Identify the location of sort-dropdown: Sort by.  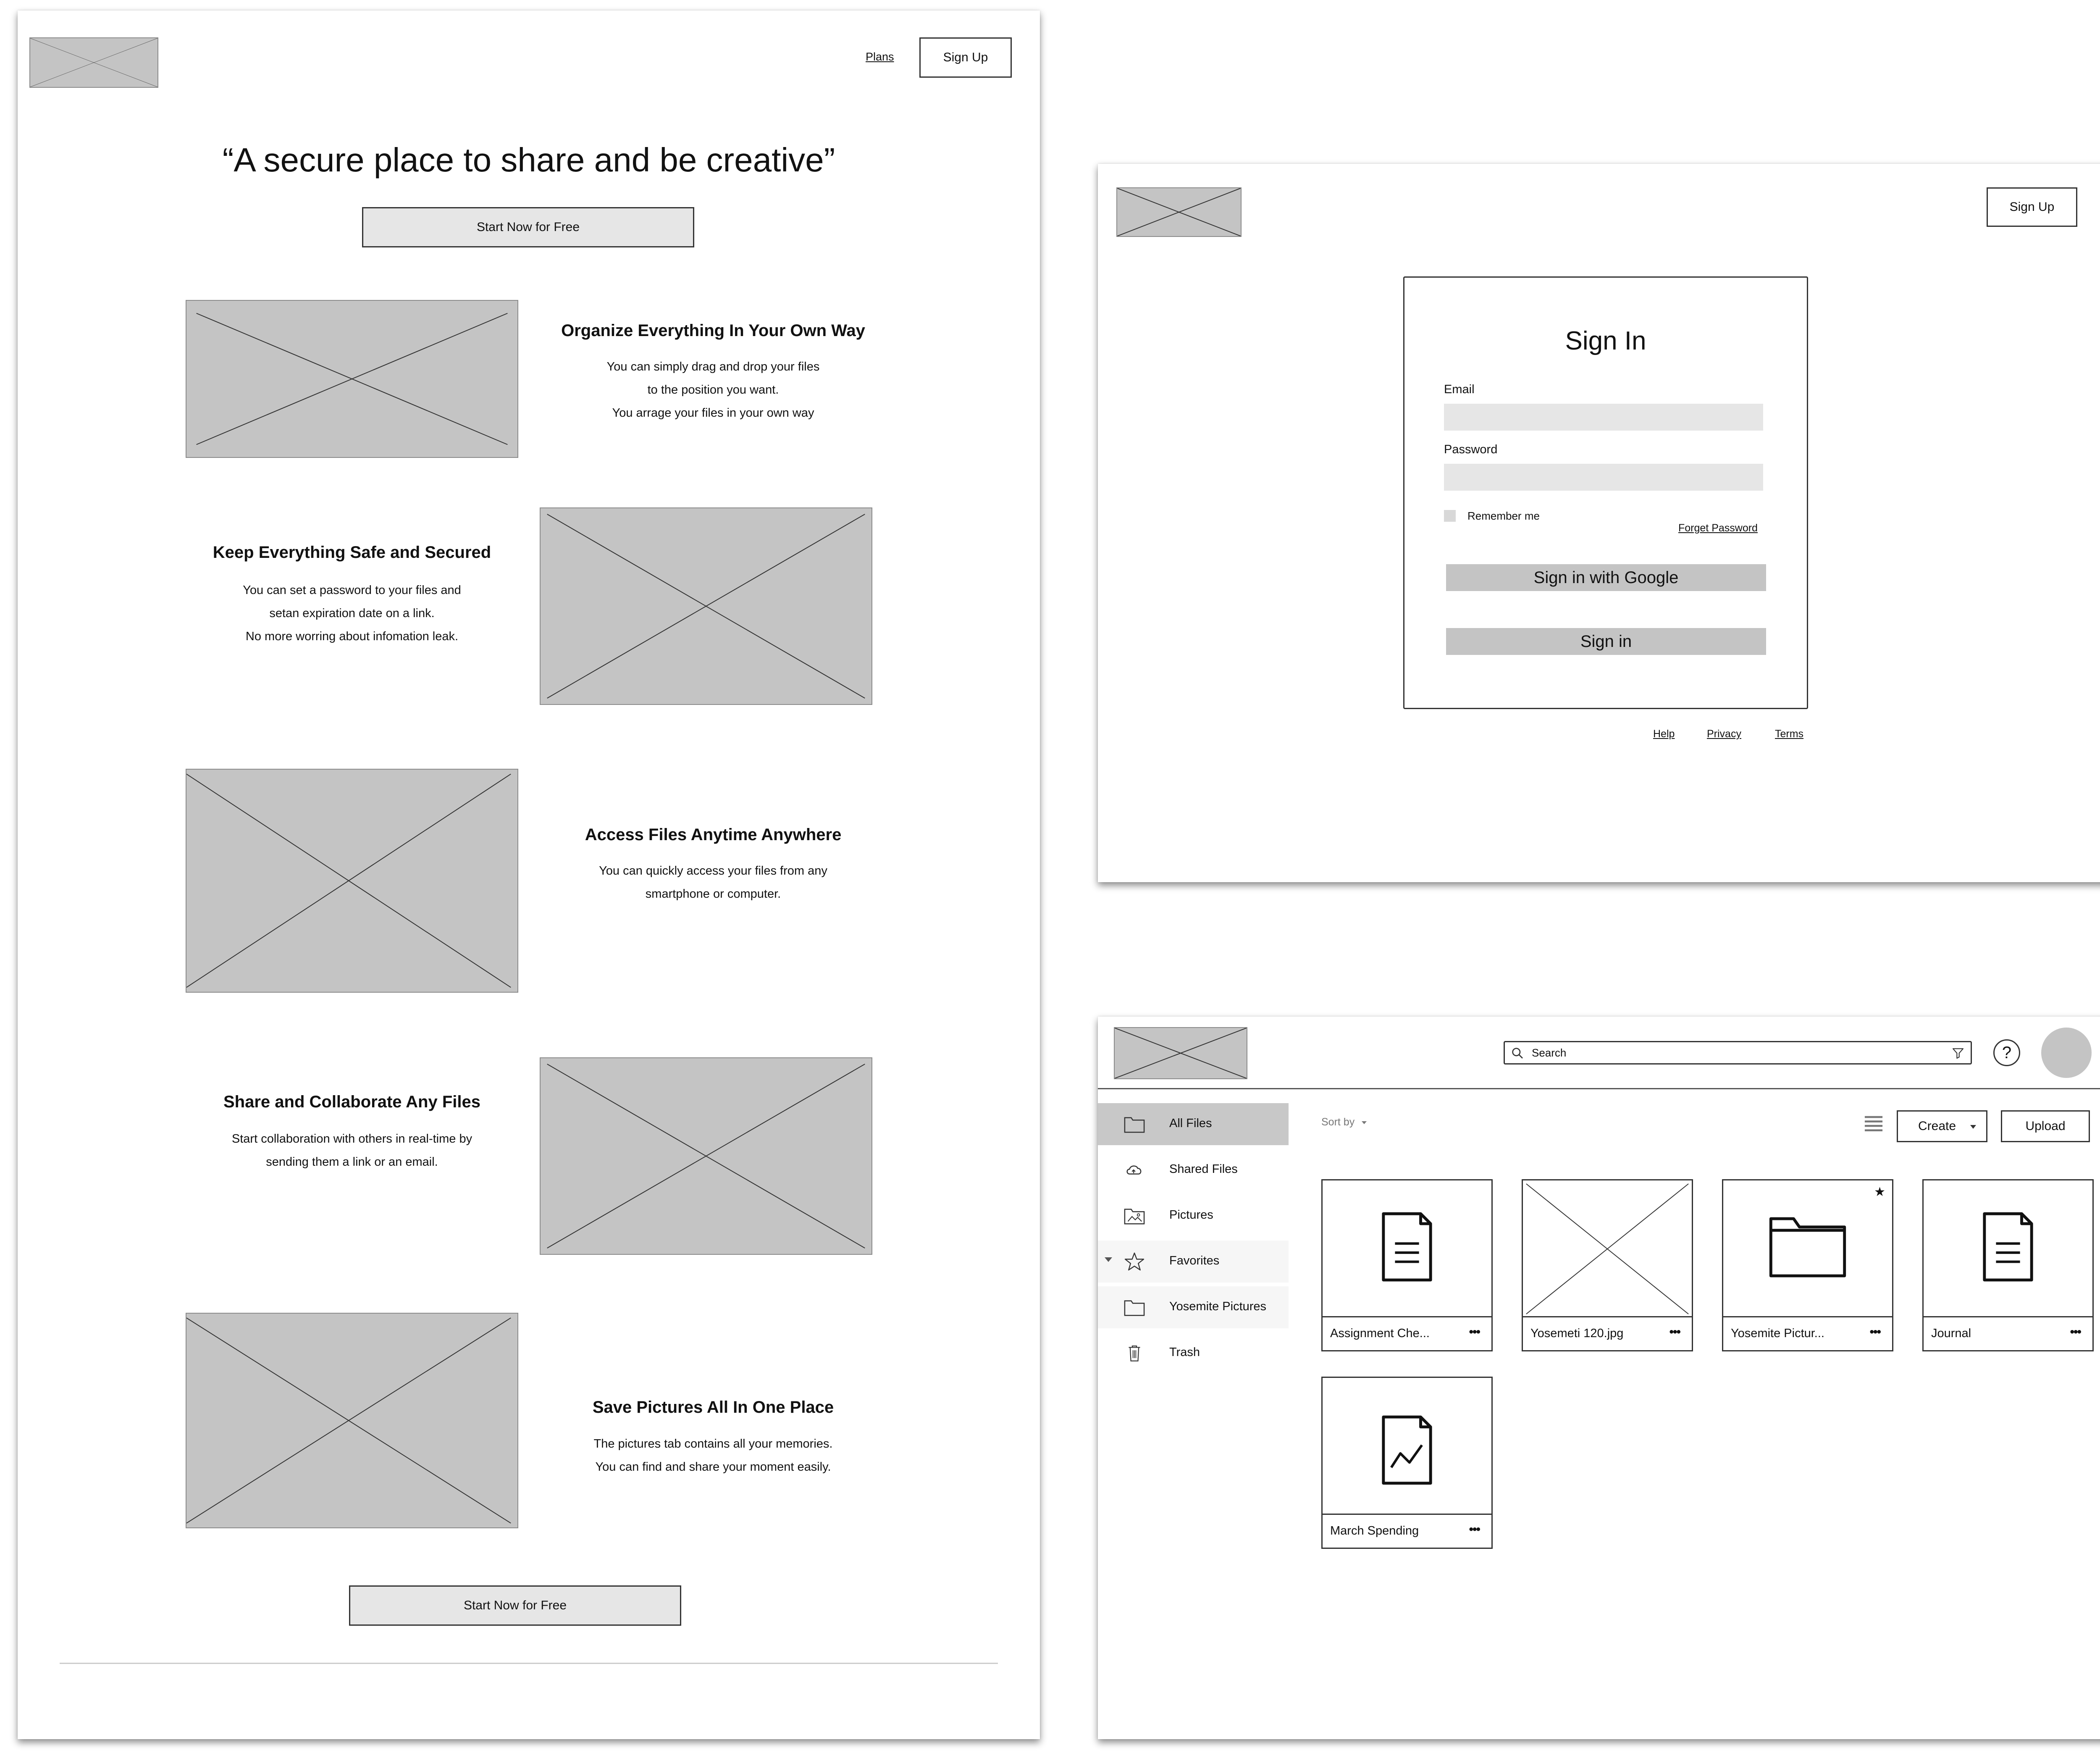
(1344, 1122).